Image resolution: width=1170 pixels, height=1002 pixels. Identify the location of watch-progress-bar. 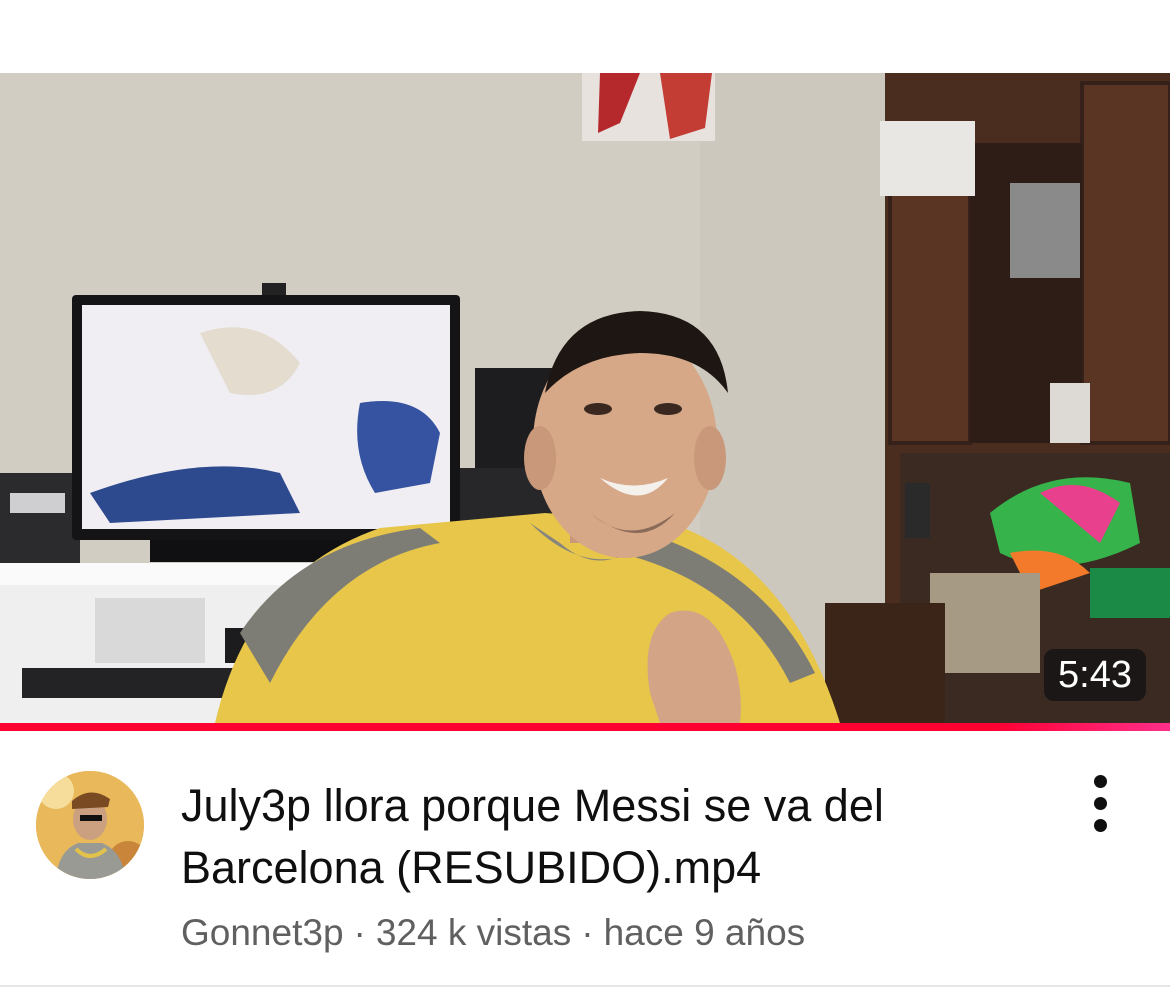
(585, 727).